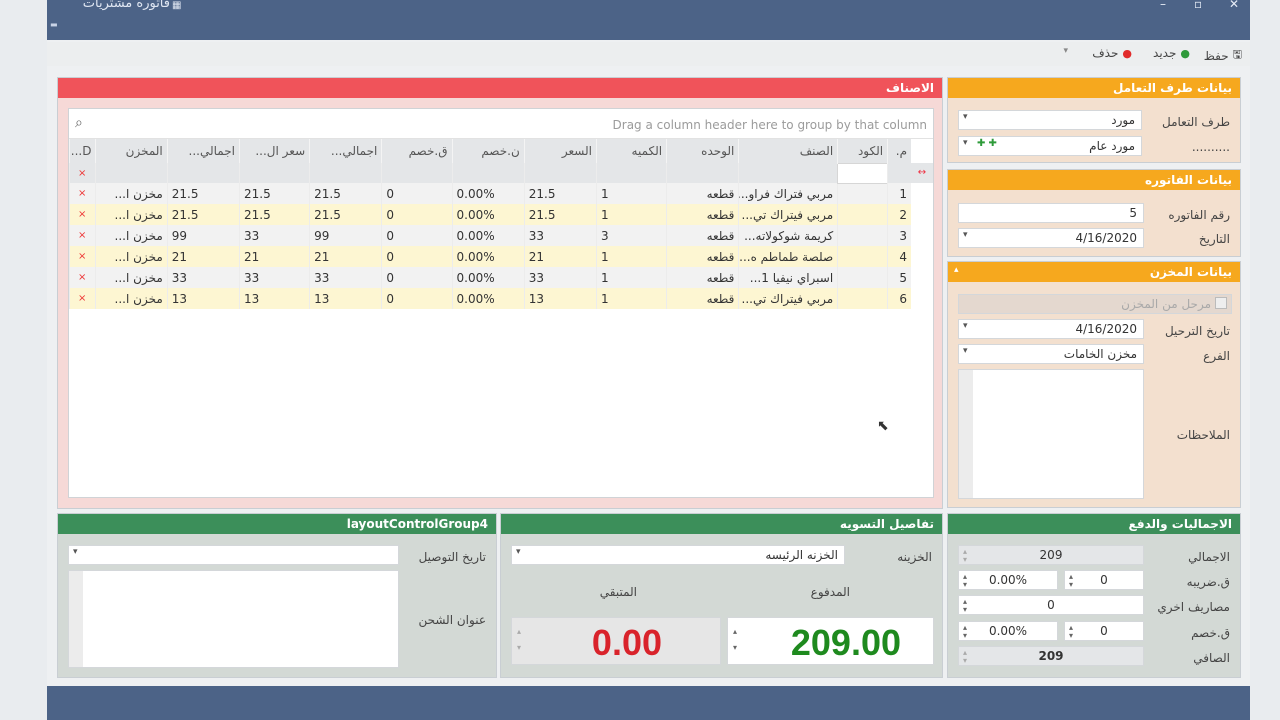  Describe the element at coordinates (735, 640) in the screenshot. I see `paid-spinner-icon: ▴ ▾` at that location.